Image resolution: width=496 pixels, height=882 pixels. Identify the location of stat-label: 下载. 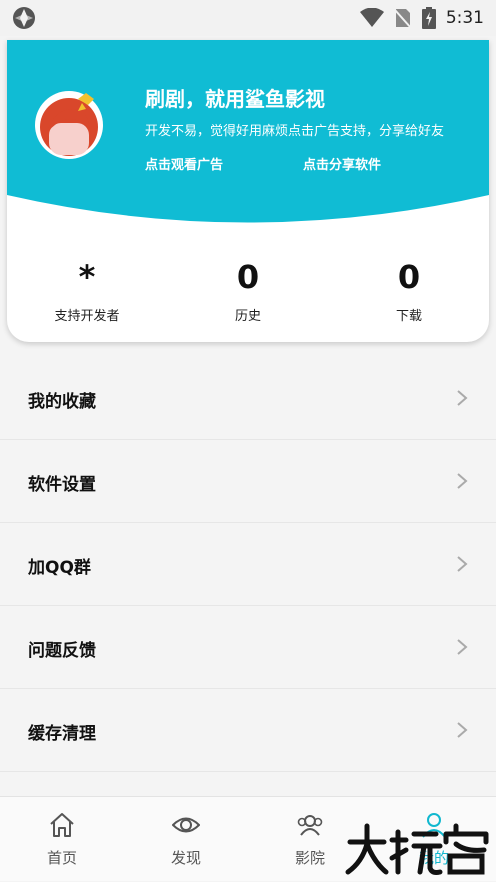
(408, 316).